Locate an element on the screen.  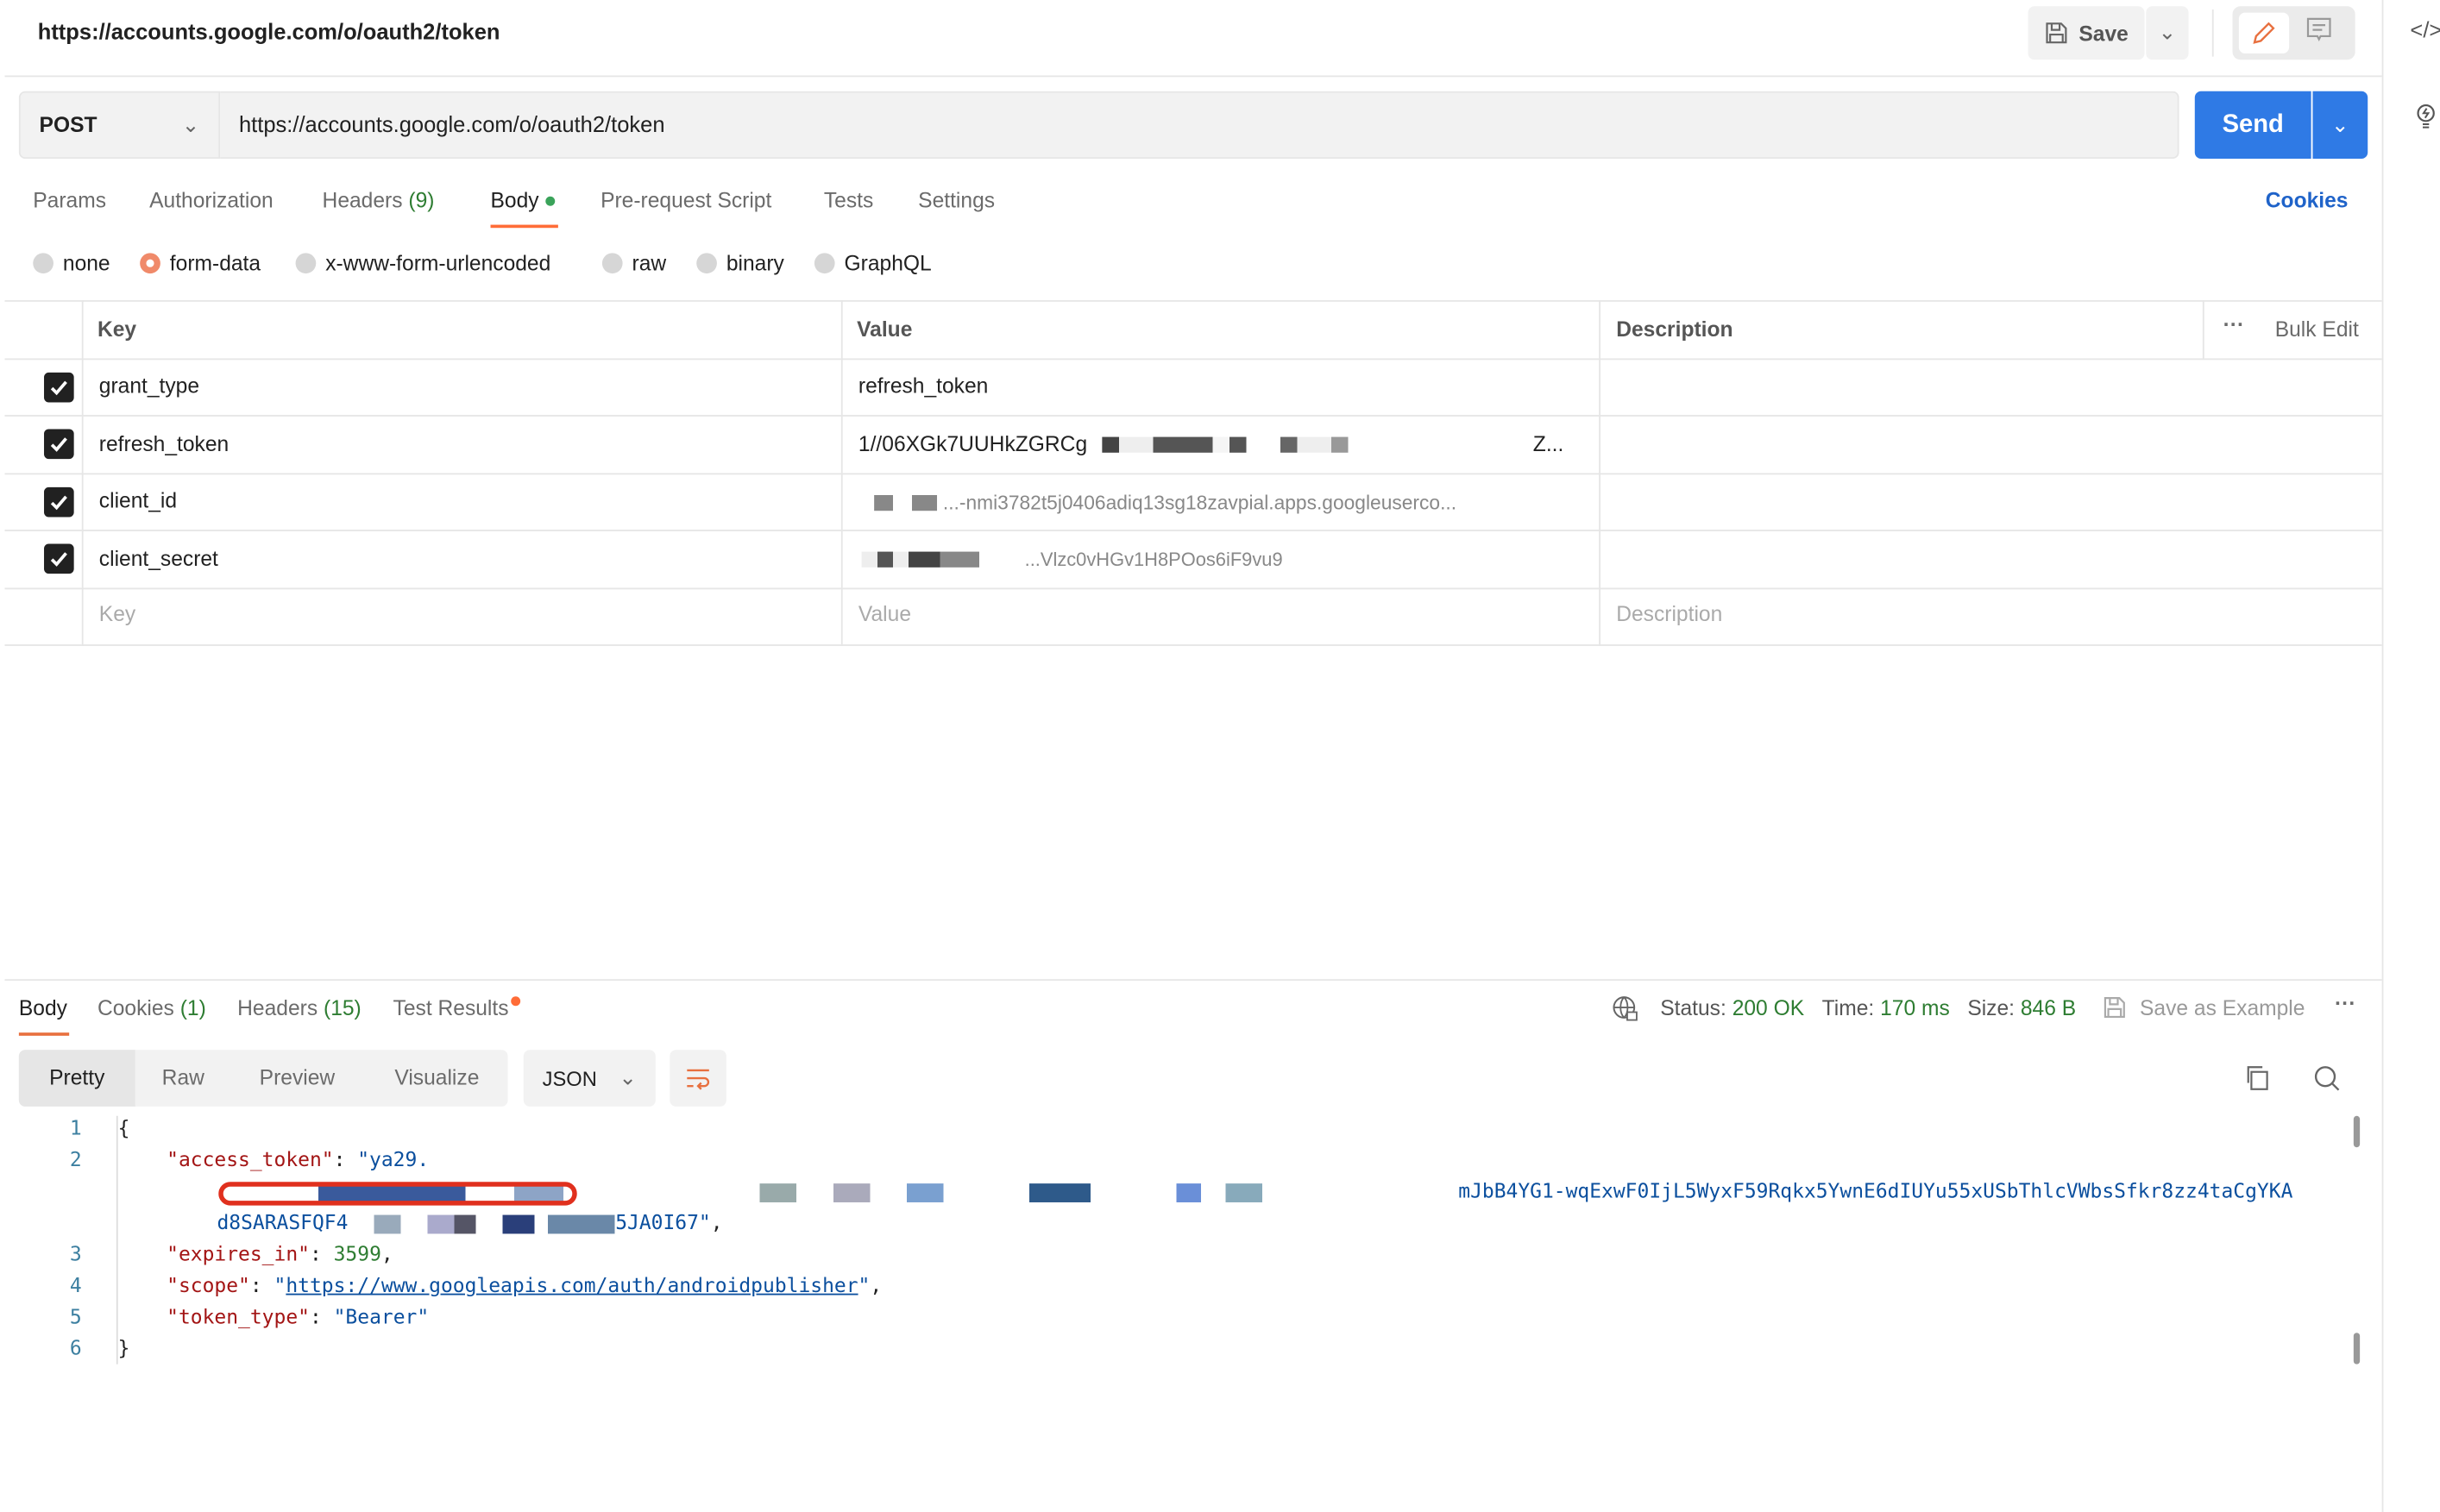
new-key-input: Key is located at coordinates (117, 613).